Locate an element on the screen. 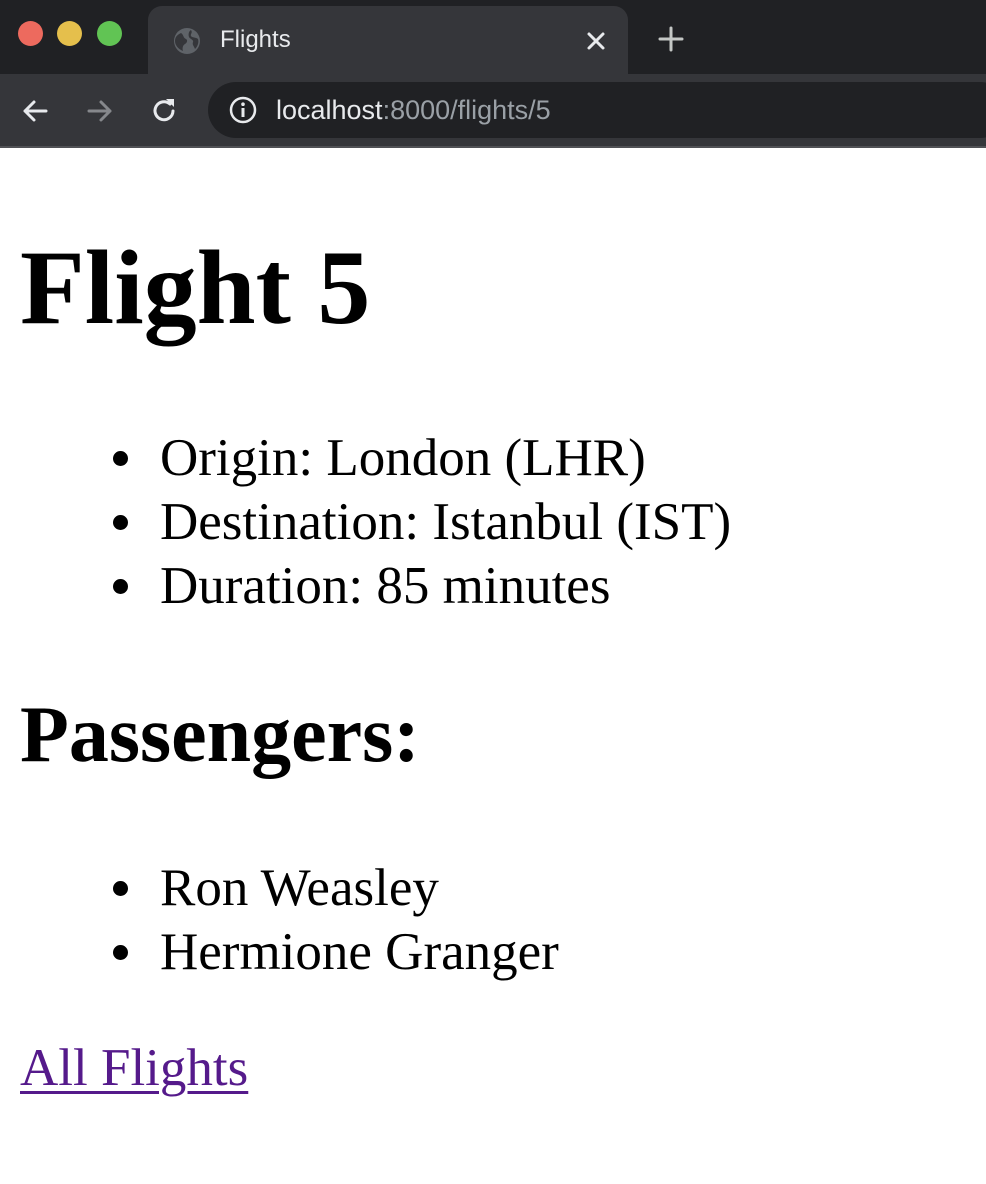 Image resolution: width=986 pixels, height=1184 pixels. passenger-item: Hermione Granger is located at coordinates (336, 952).